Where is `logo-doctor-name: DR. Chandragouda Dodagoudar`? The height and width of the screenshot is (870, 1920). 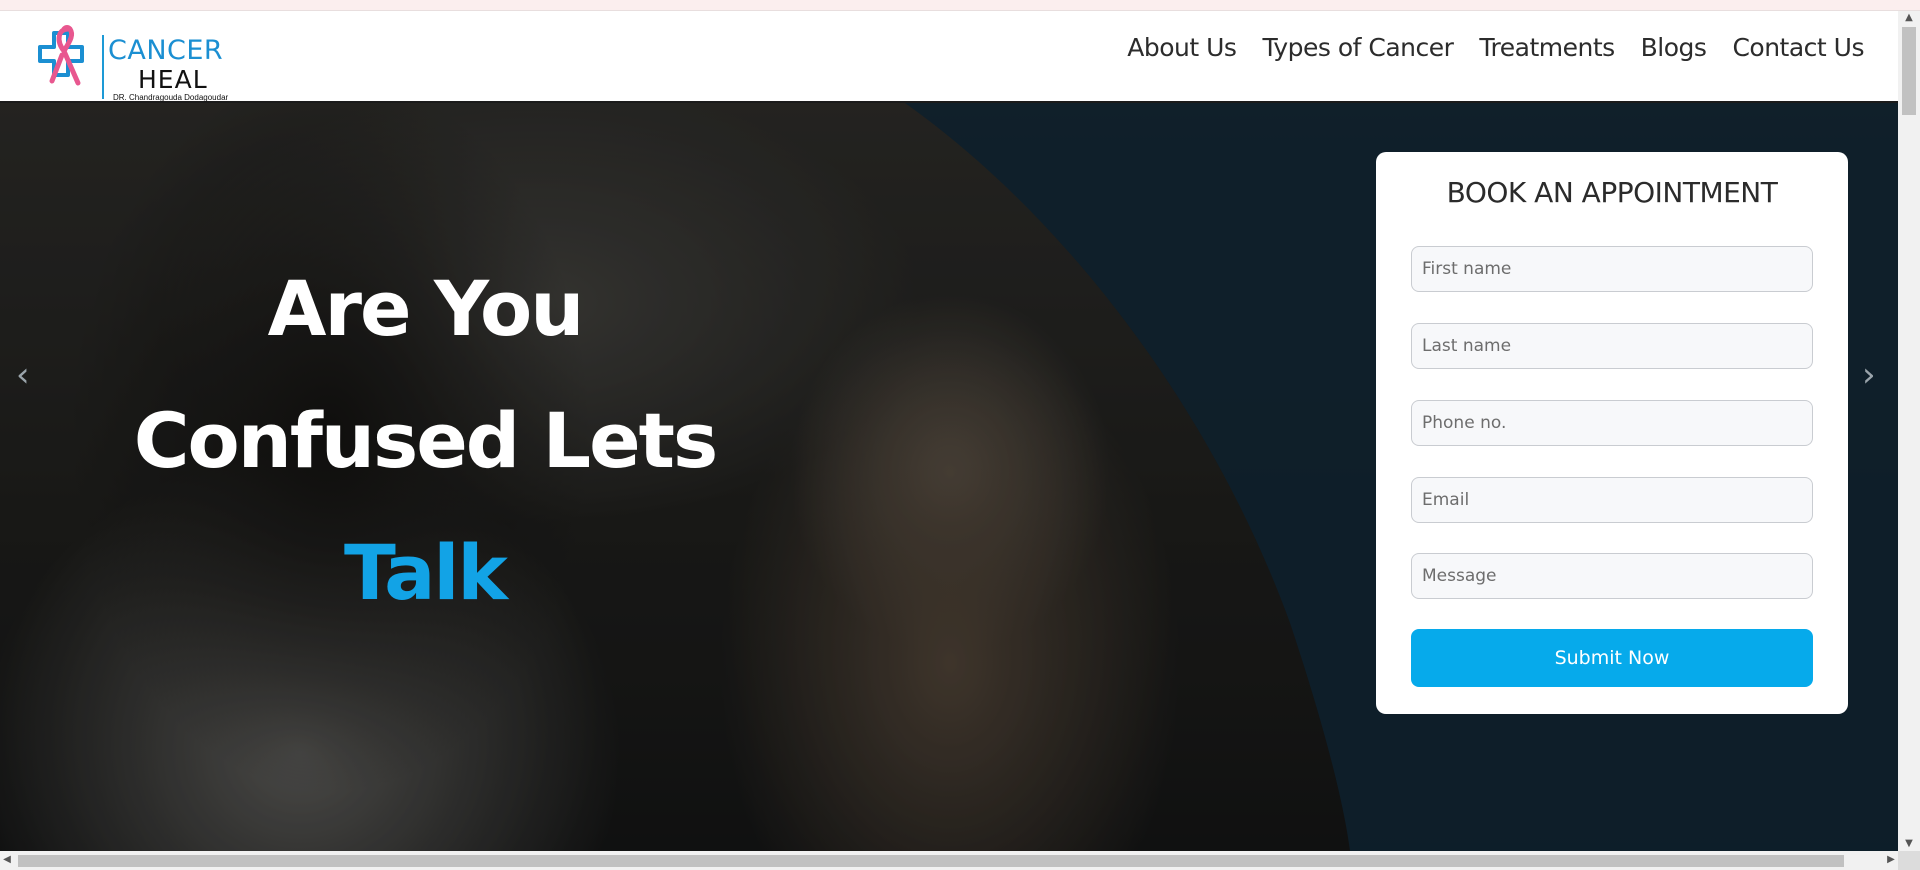 logo-doctor-name: DR. Chandragouda Dodagoudar is located at coordinates (171, 97).